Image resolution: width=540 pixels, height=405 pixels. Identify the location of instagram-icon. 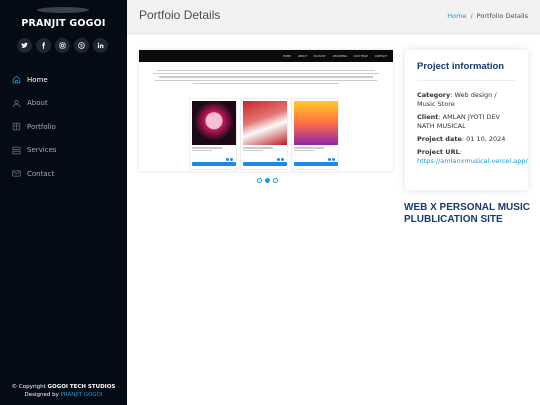
(62, 45).